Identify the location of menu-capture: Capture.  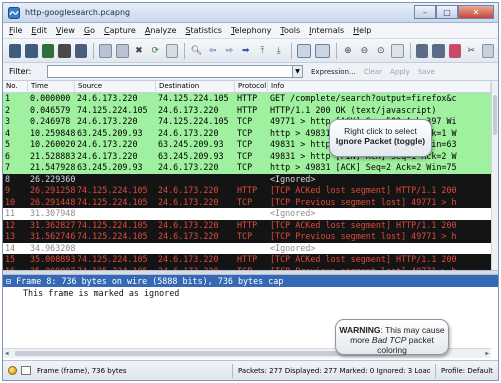
(120, 30).